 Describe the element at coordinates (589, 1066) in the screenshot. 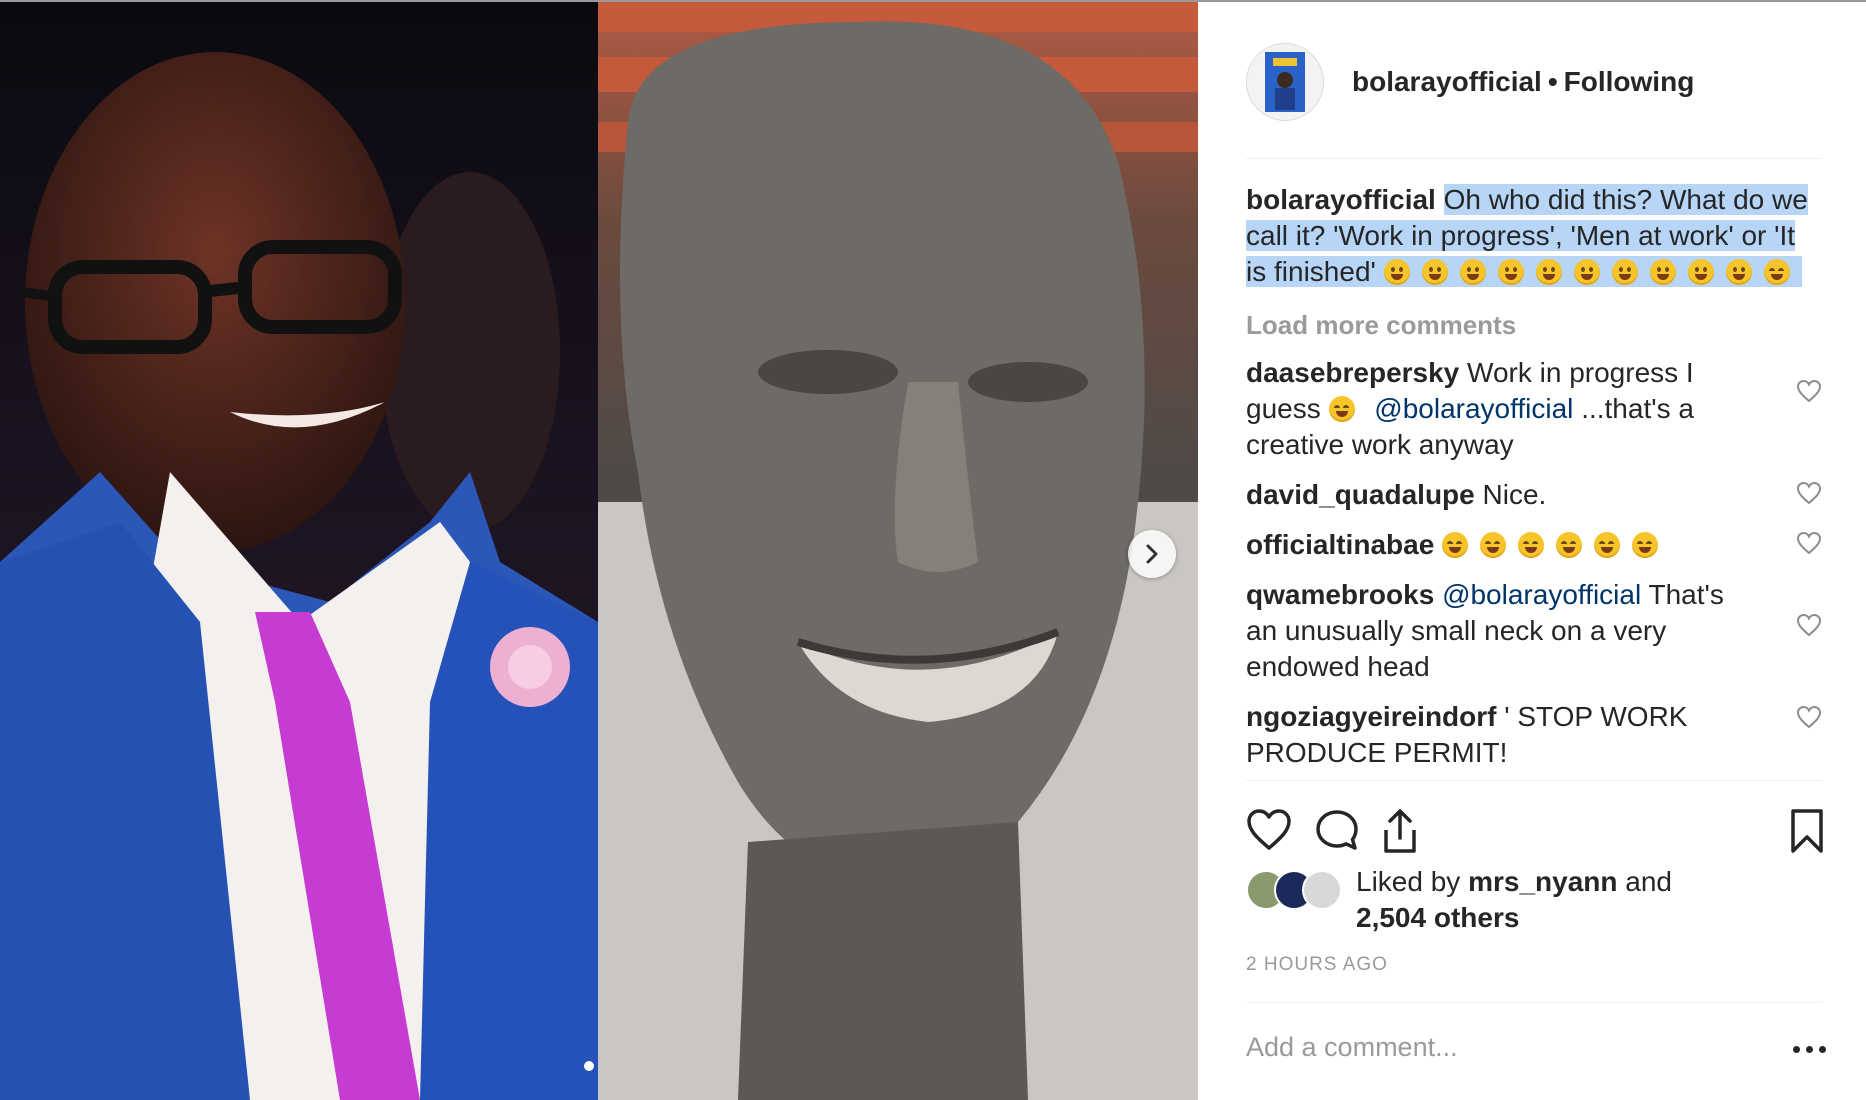

I see `carousel-indicator-dot` at that location.